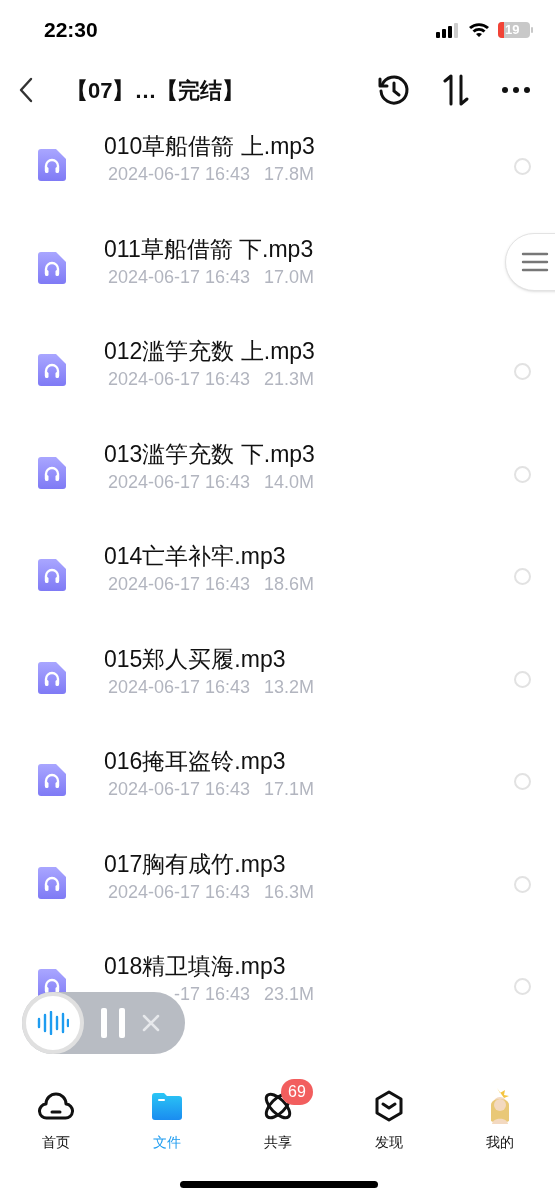 The height and width of the screenshot is (1200, 555). Describe the element at coordinates (289, 379) in the screenshot. I see `file-size: 21.3M` at that location.